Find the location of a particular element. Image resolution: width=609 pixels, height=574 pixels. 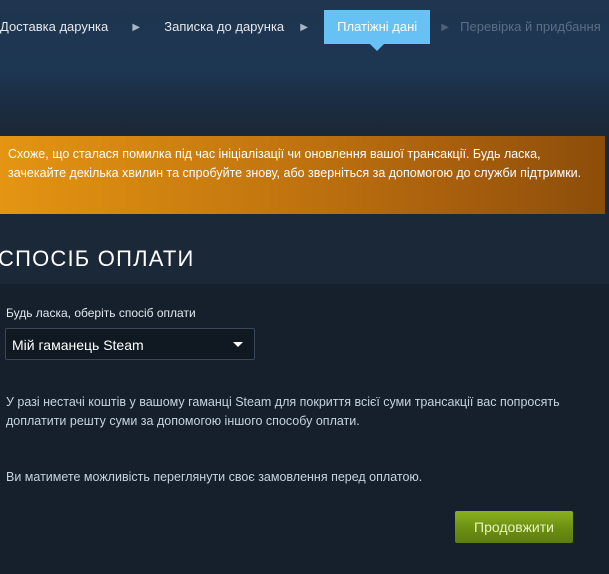

continue-button: Продовжити is located at coordinates (514, 527).